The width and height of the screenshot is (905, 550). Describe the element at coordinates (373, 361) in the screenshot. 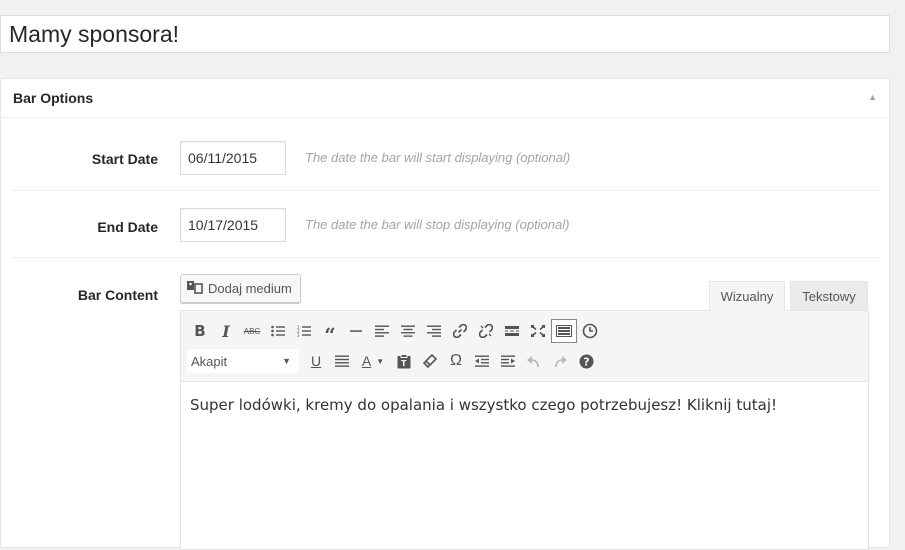

I see `text-color-icon: A ▼` at that location.